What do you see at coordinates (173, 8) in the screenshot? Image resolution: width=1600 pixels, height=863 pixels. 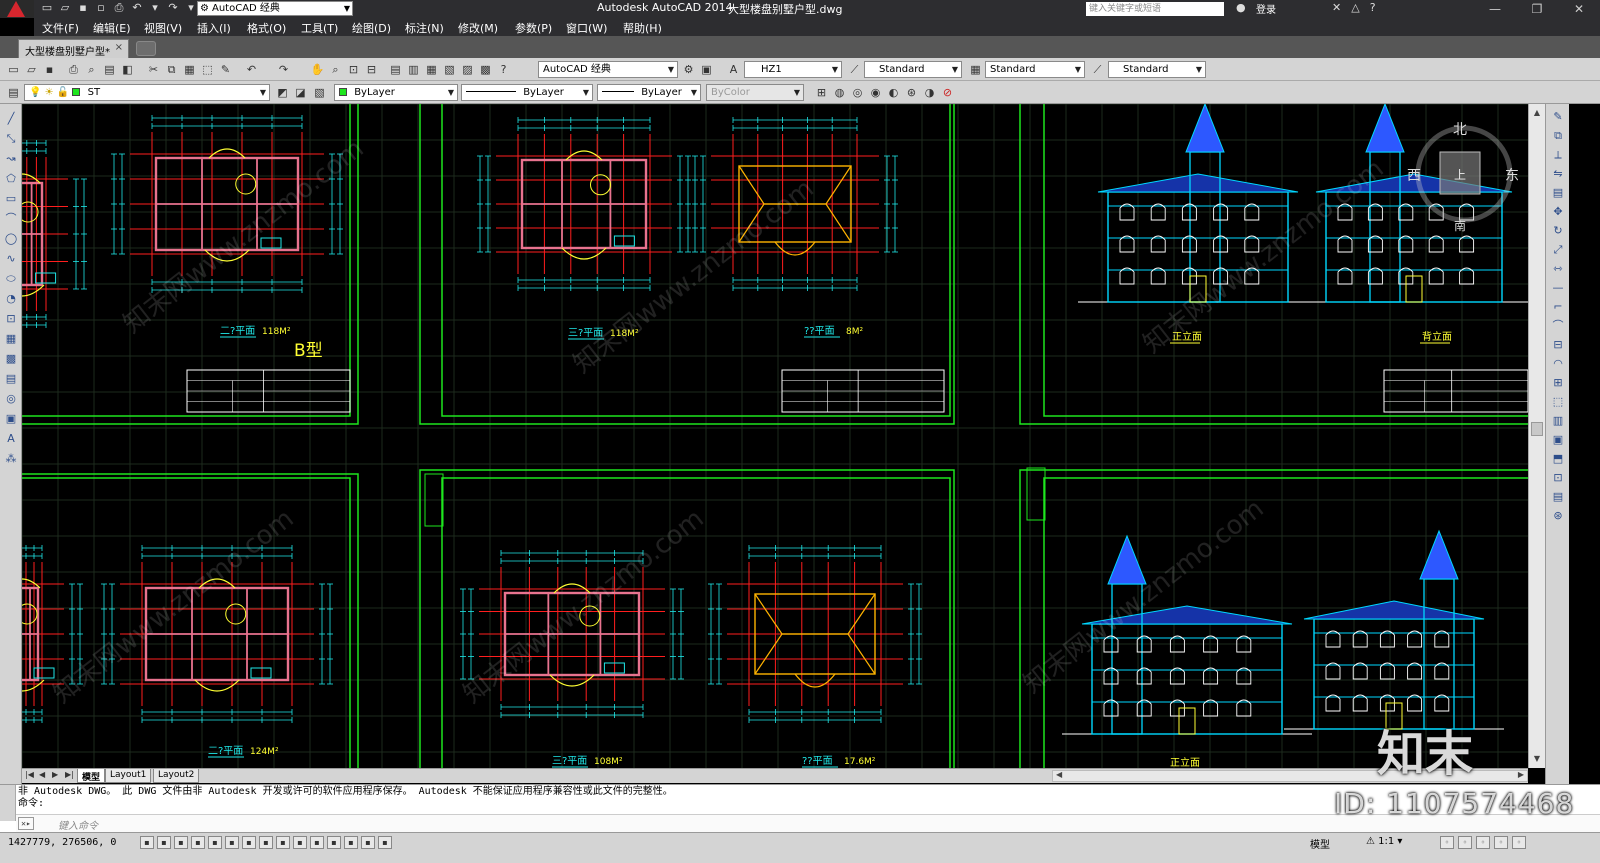 I see `redo-icon: ↷` at bounding box center [173, 8].